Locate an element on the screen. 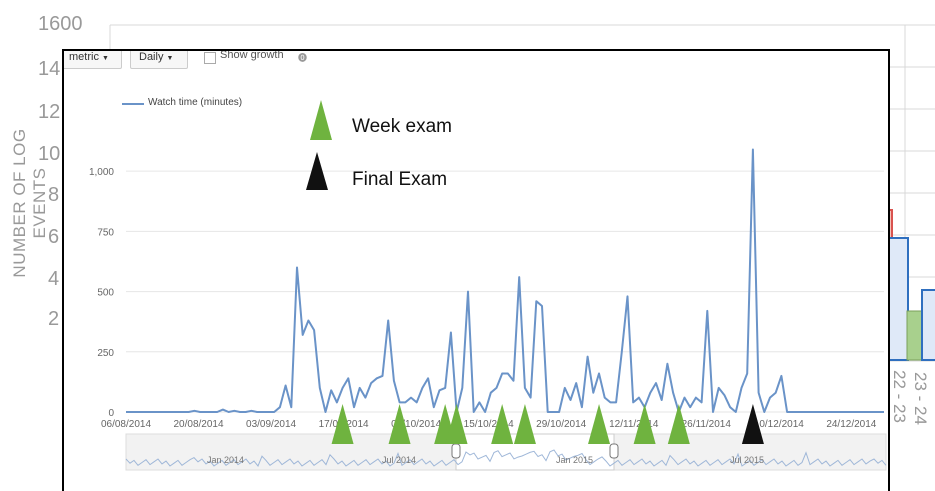 The width and height of the screenshot is (935, 491). y-tick-label: 250 is located at coordinates (105, 353).